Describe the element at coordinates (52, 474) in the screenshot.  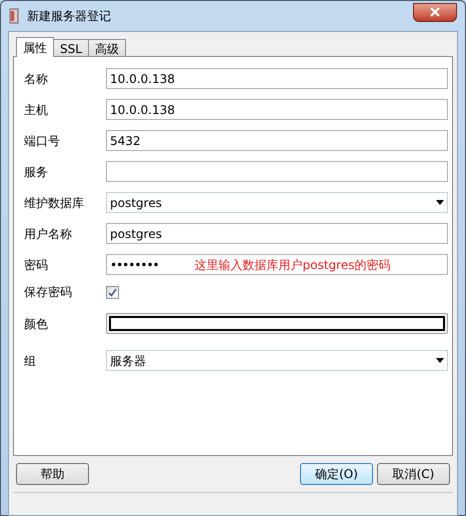
I see `help-button: 帮助` at that location.